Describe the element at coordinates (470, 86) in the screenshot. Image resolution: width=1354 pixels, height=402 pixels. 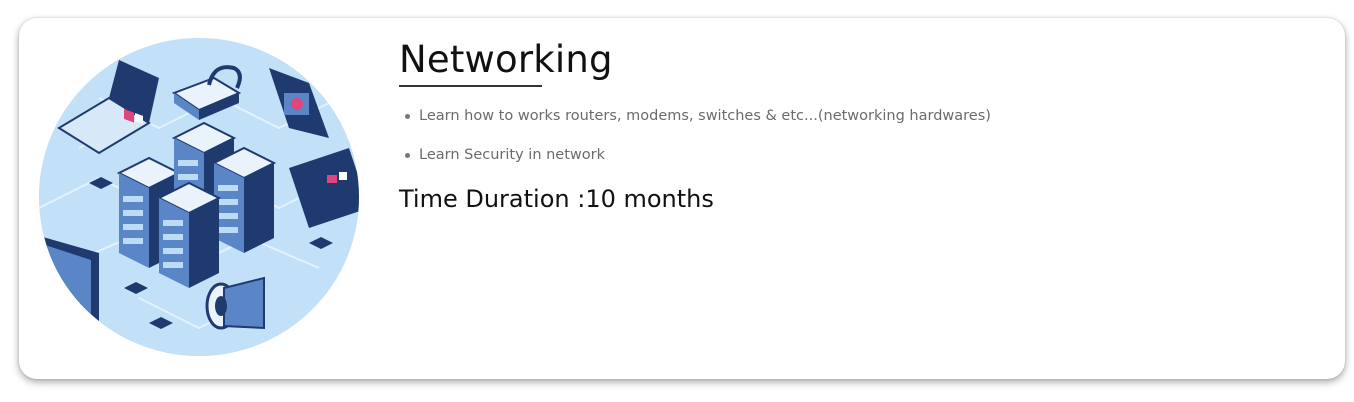
I see `title-underline` at that location.